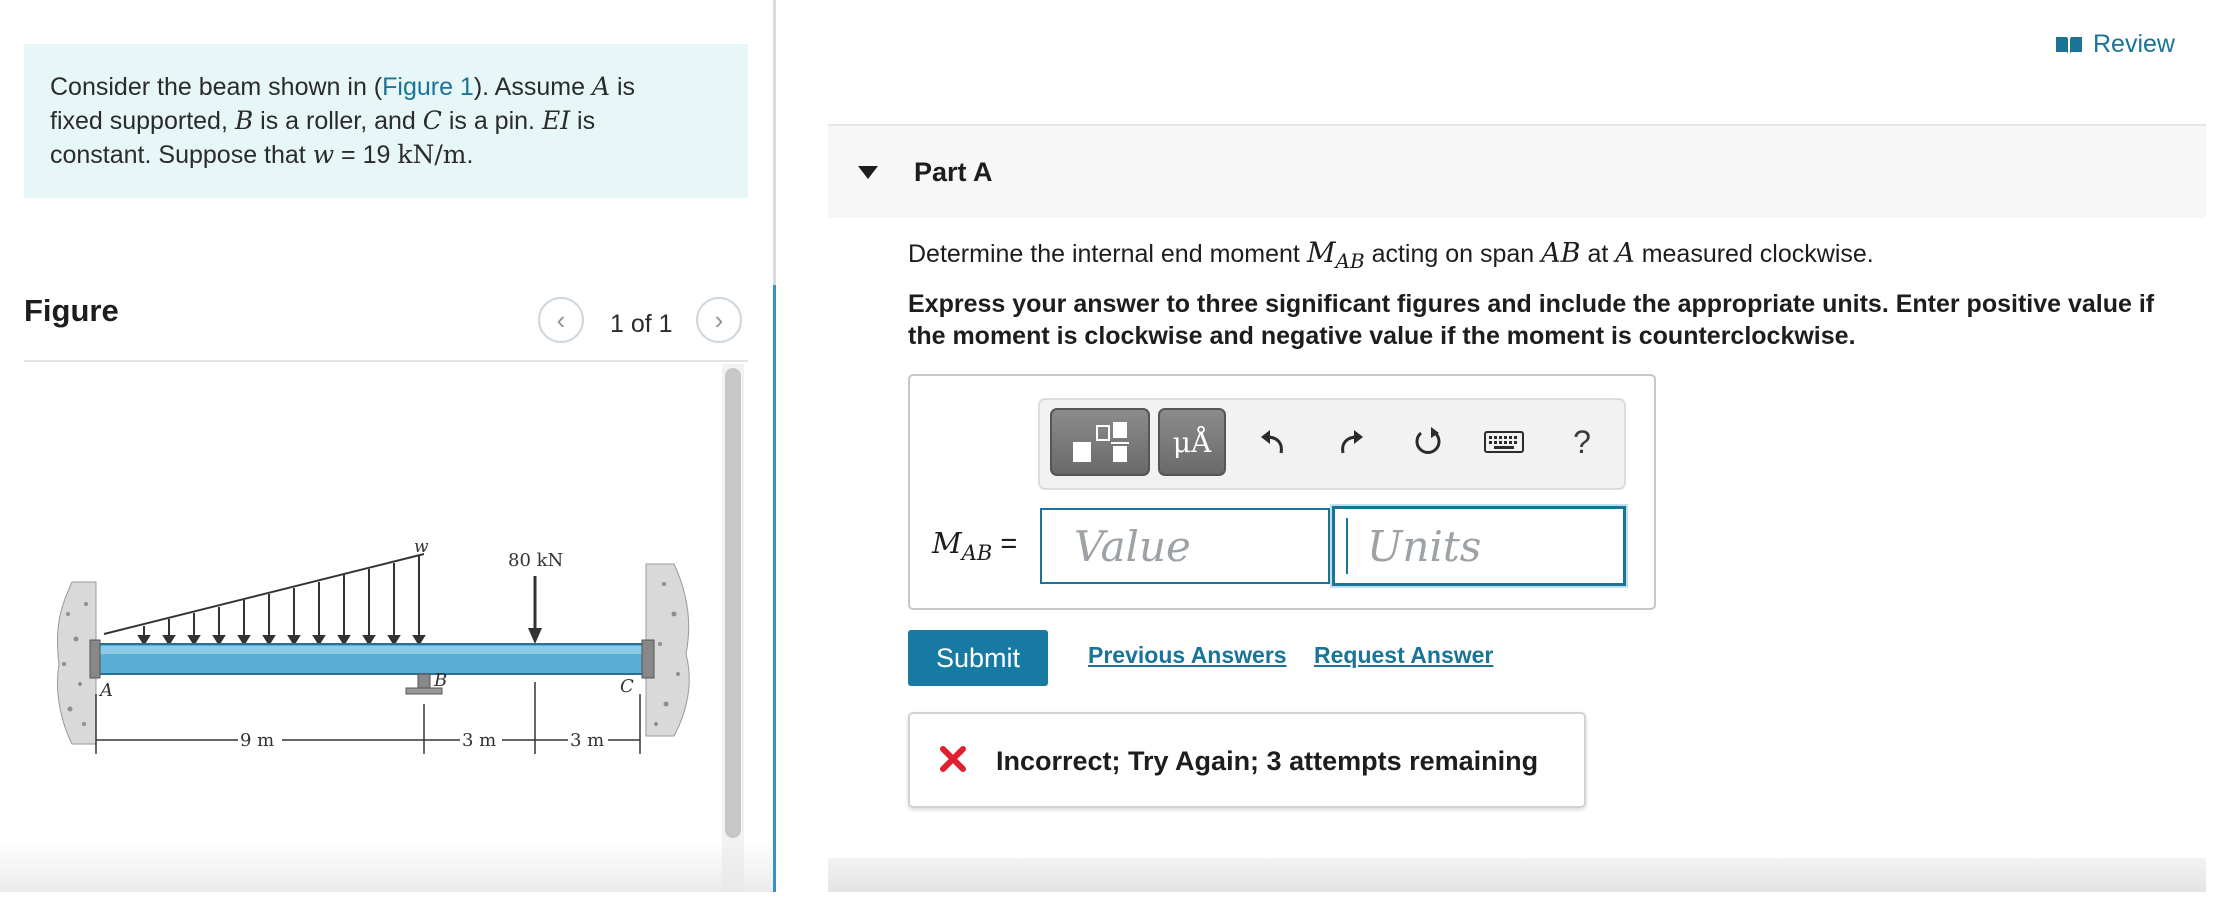 Image resolution: width=2220 pixels, height=897 pixels. I want to click on chevron-left-icon: ‹, so click(561, 319).